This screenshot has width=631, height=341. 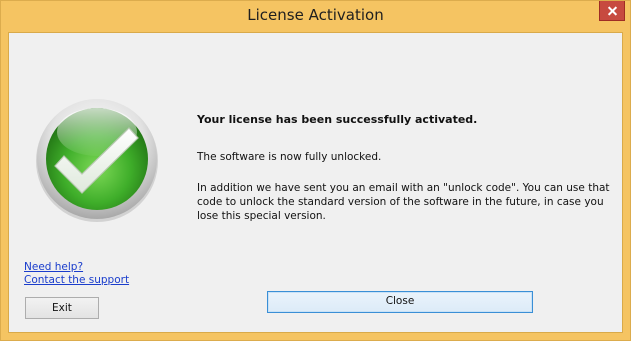 What do you see at coordinates (97, 159) in the screenshot?
I see `green-checkmark-icon` at bounding box center [97, 159].